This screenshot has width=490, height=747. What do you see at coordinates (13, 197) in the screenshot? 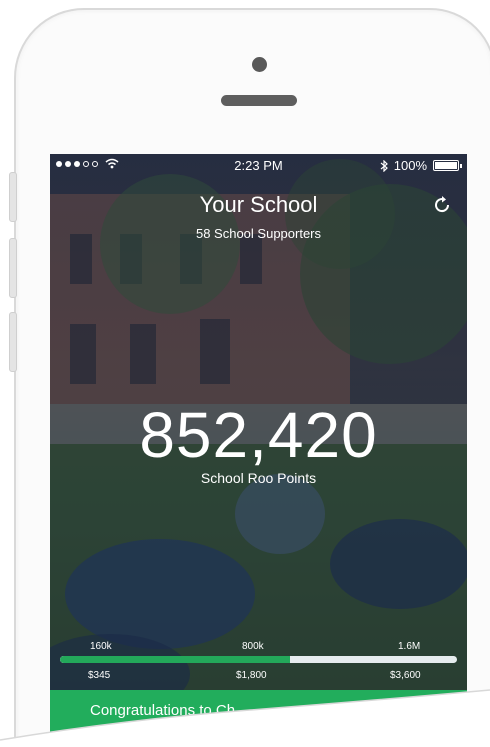
I see `mute-switch` at bounding box center [13, 197].